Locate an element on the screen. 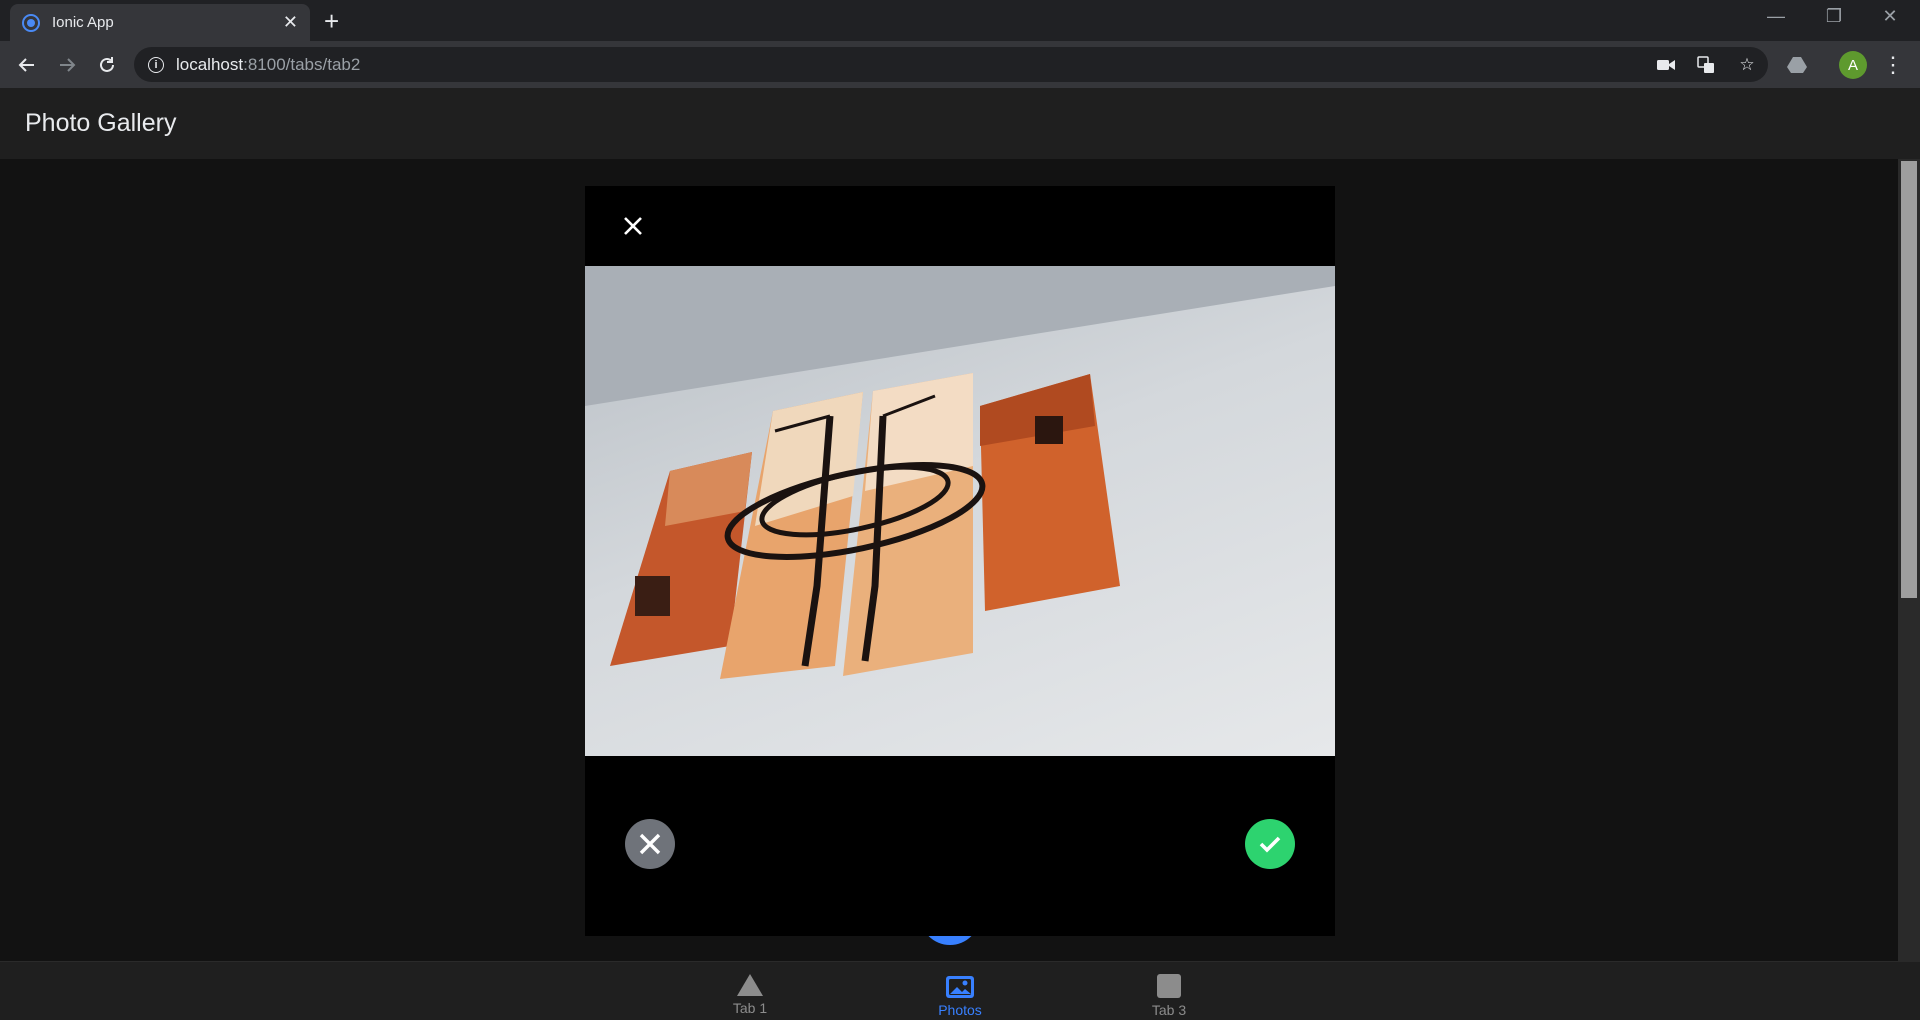  browser-tab: Ionic App ✕ is located at coordinates (160, 22).